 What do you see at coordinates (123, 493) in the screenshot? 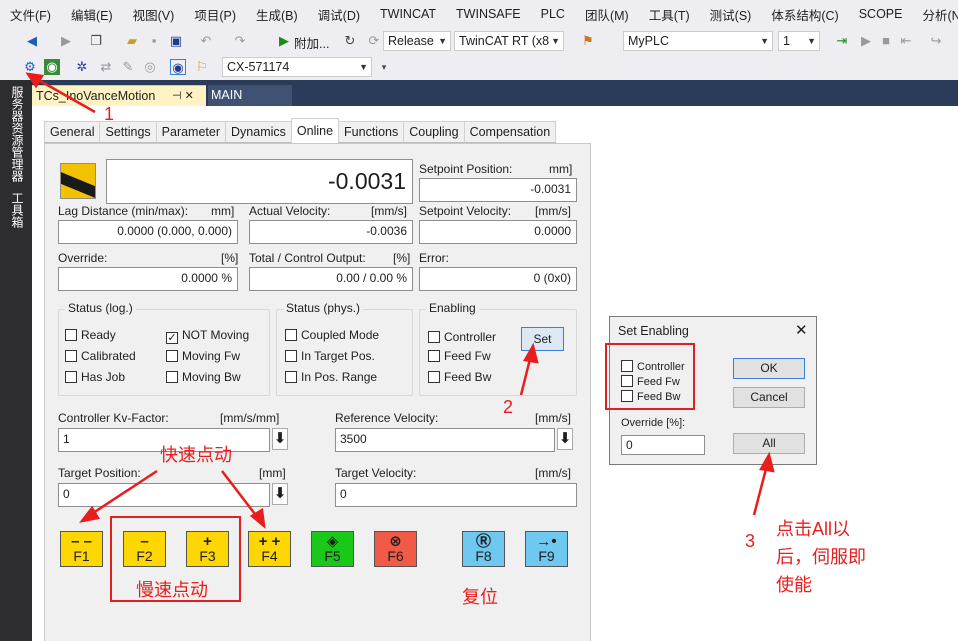
I see `arrow-fast-left` at bounding box center [123, 493].